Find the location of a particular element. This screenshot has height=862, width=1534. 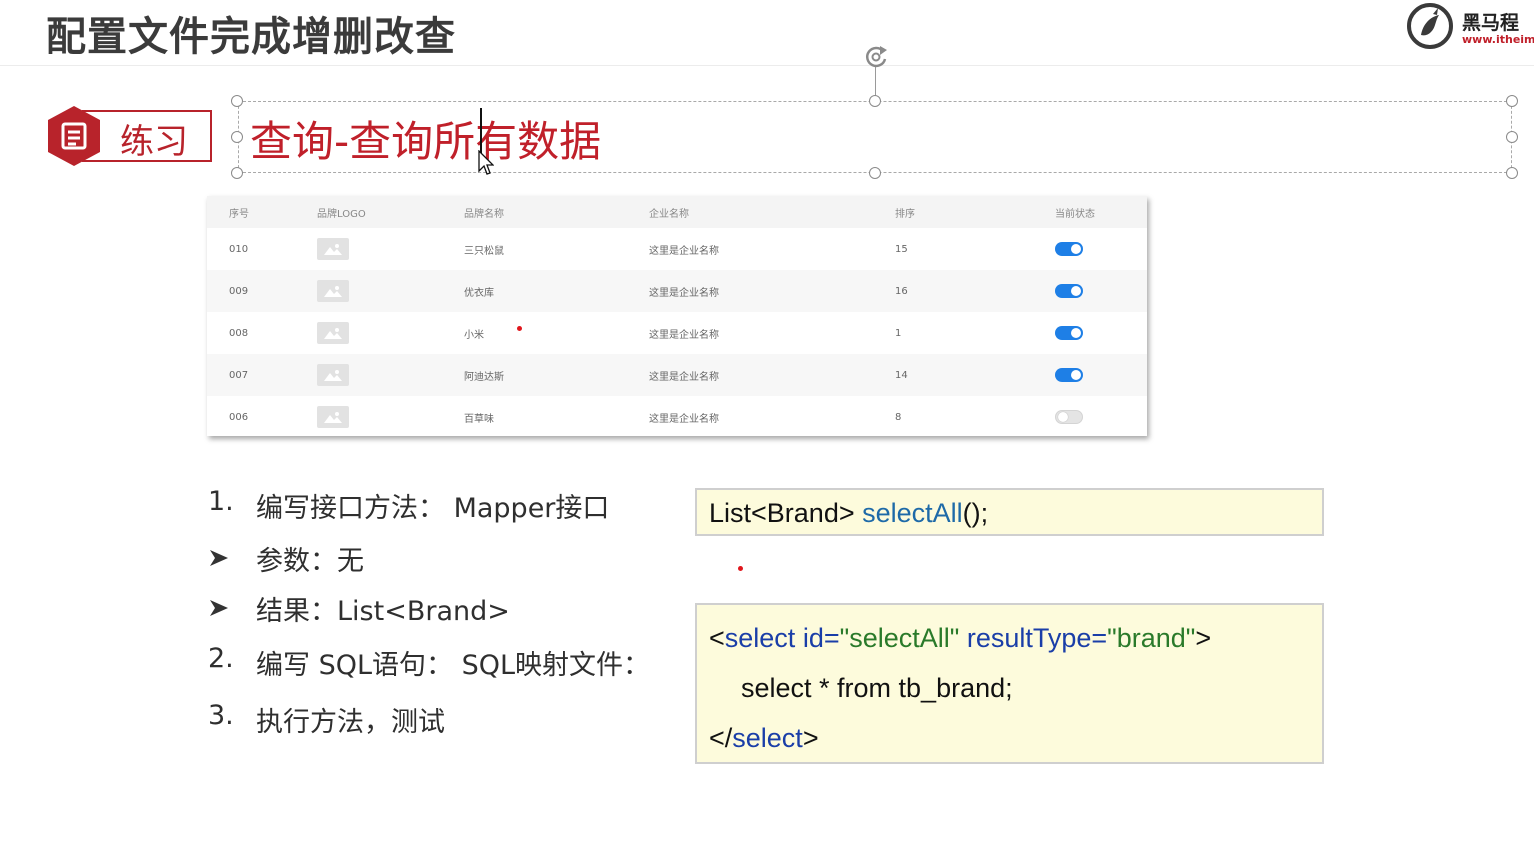

row-order: 15 is located at coordinates (901, 249).